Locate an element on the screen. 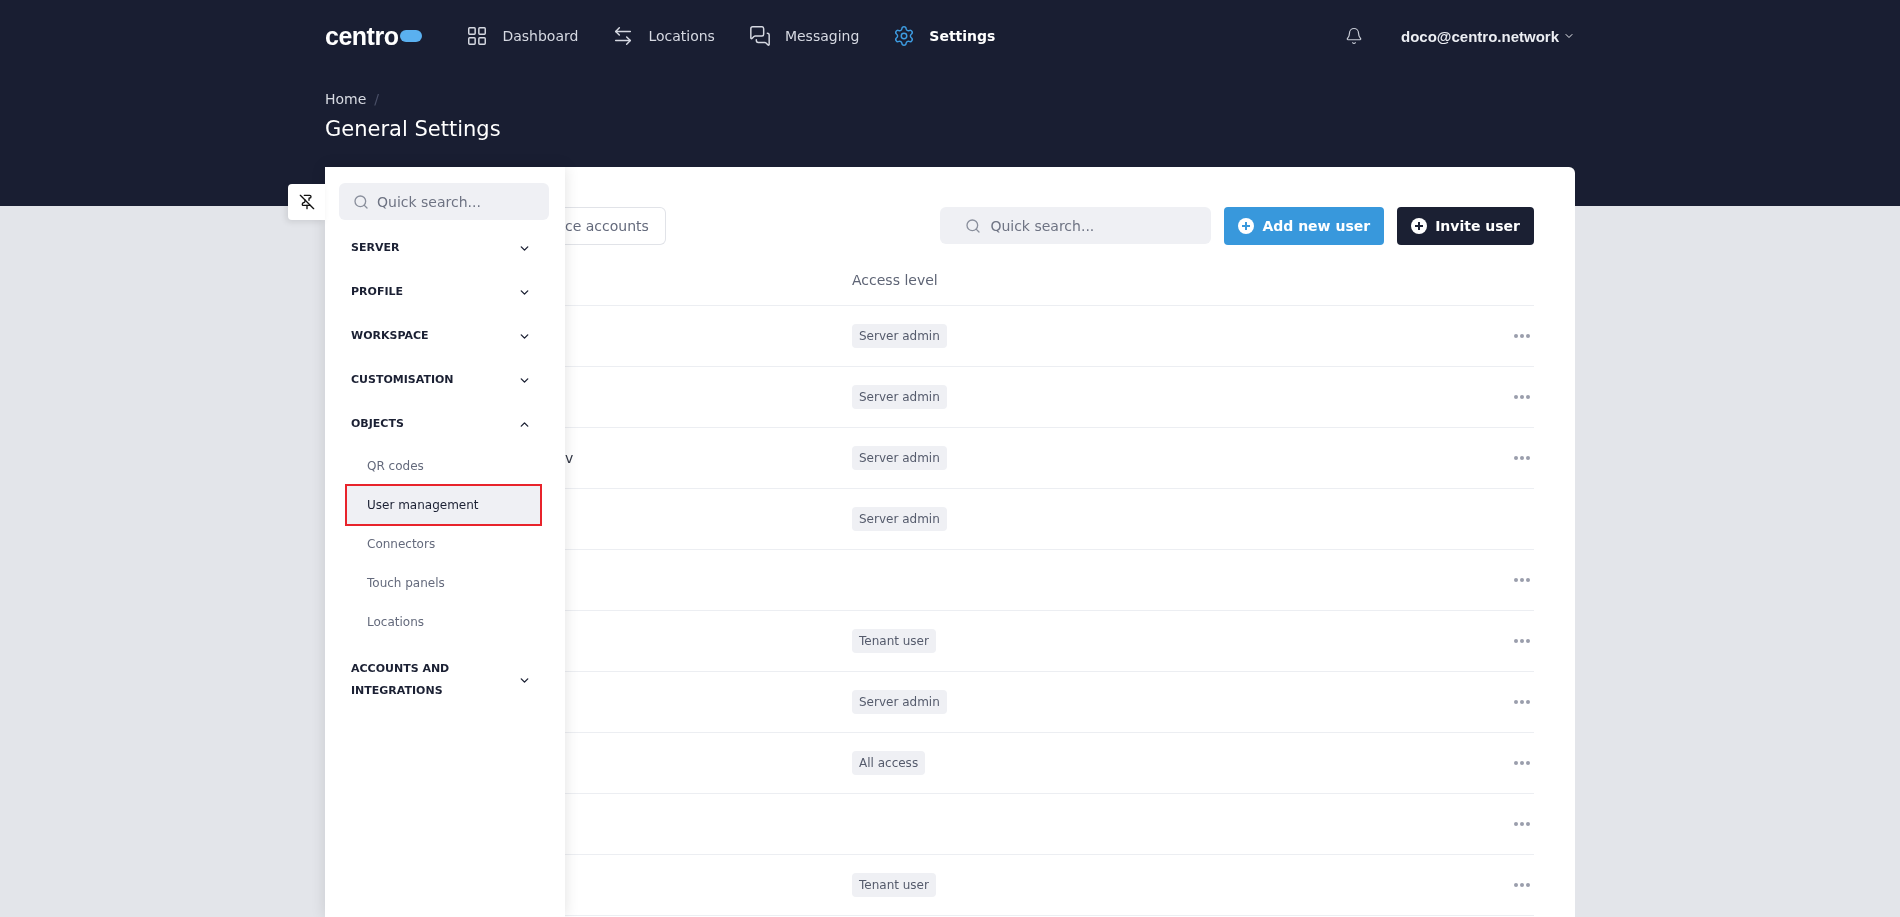  section-header: OBJECTS is located at coordinates (444, 424).